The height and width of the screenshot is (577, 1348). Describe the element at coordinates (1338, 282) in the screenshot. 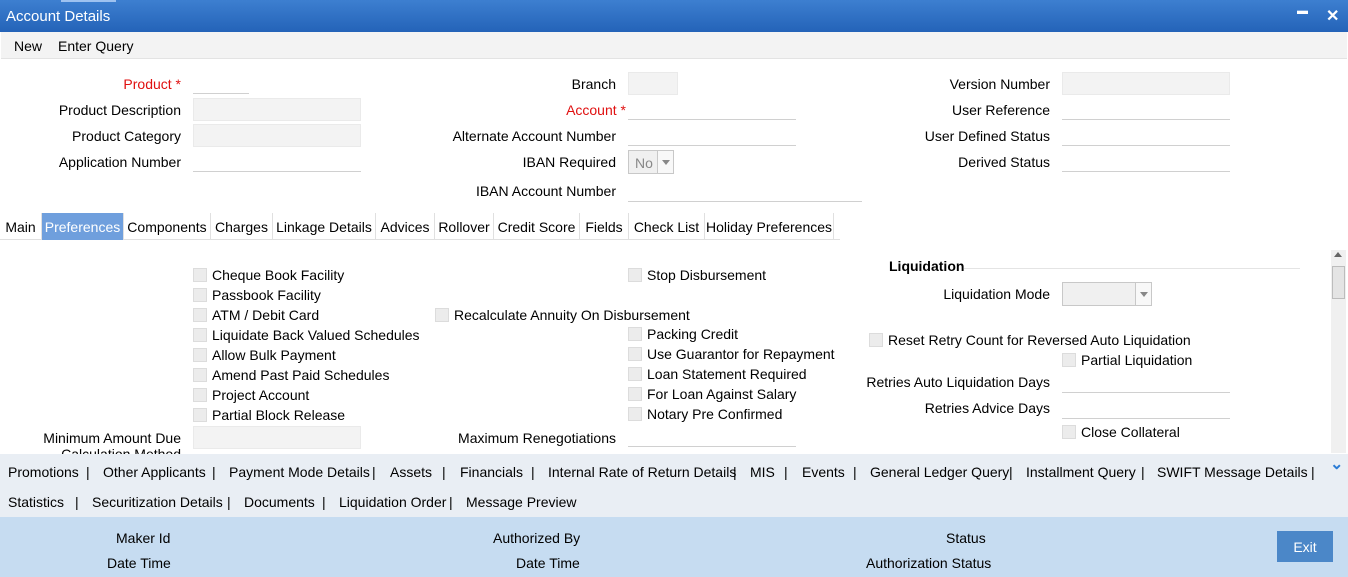

I see `scroll-thumb` at that location.